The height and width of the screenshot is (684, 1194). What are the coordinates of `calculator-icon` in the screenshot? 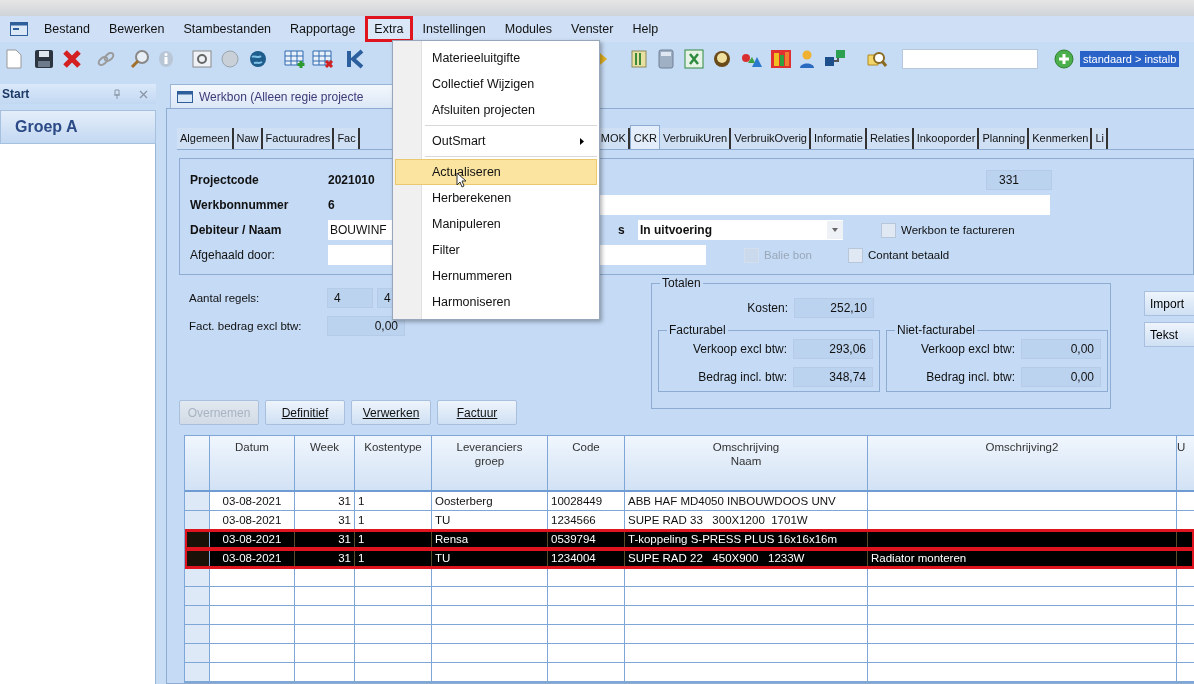 It's located at (666, 59).